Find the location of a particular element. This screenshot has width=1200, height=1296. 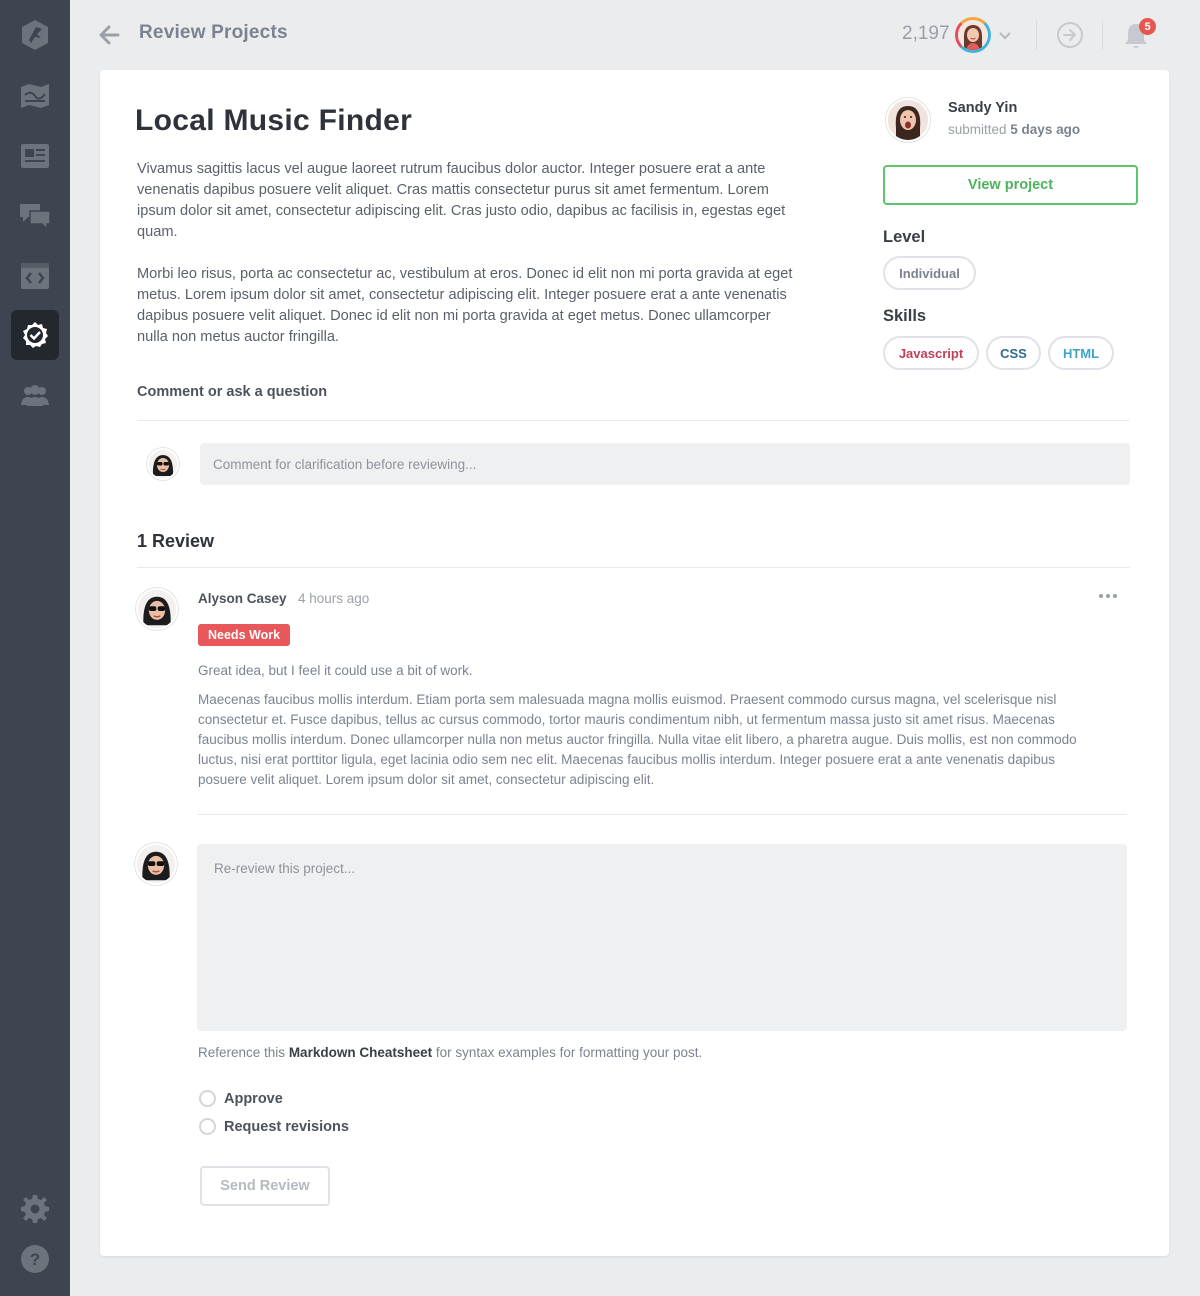

submitter-name: Sandy Yin is located at coordinates (982, 108).